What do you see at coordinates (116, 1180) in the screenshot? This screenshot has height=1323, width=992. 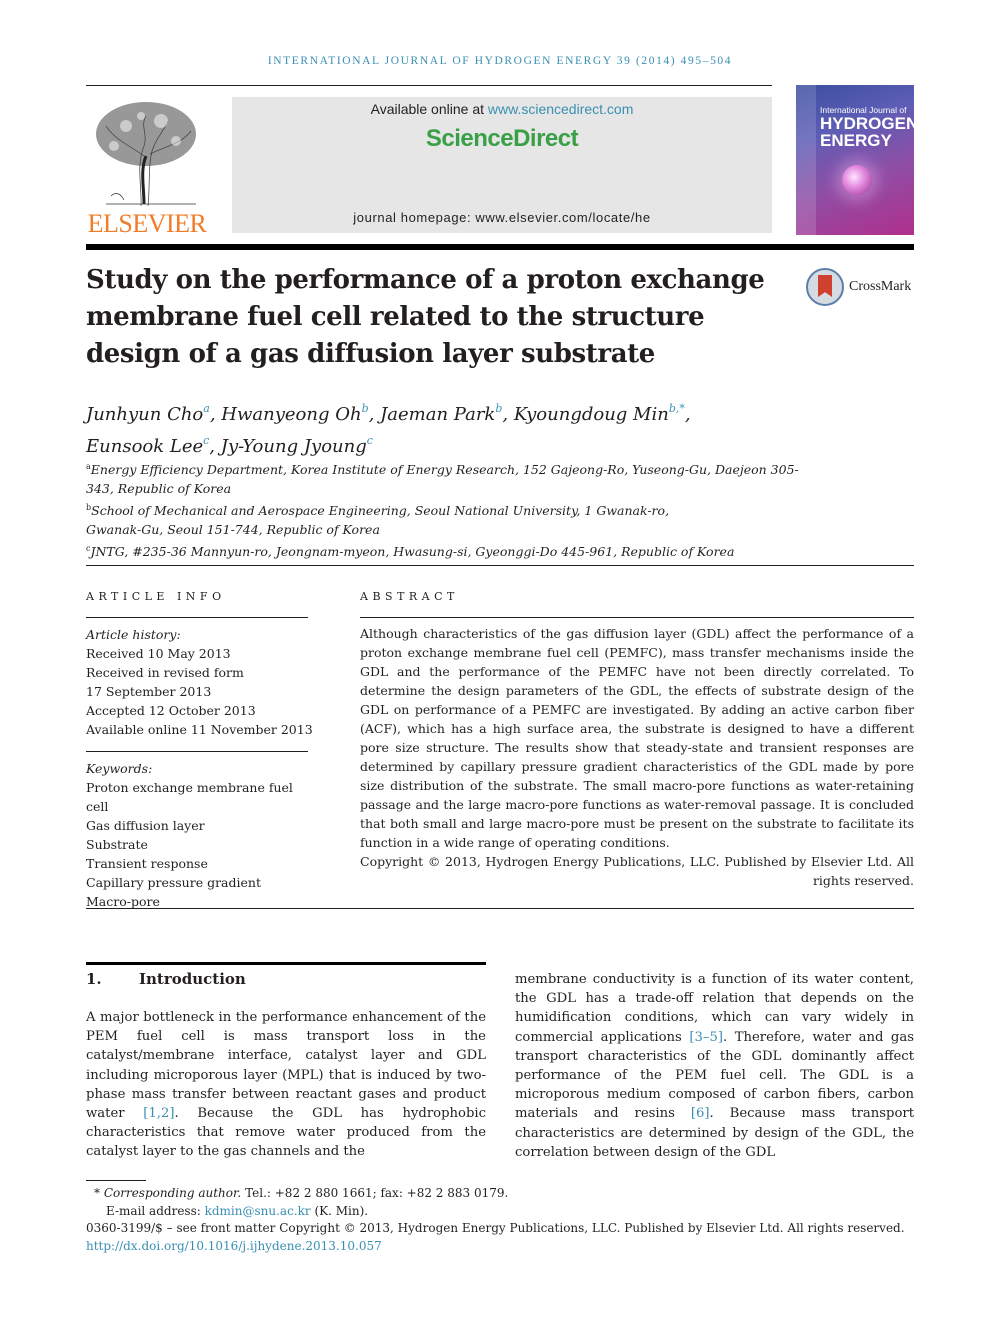 I see `footnote-rule` at bounding box center [116, 1180].